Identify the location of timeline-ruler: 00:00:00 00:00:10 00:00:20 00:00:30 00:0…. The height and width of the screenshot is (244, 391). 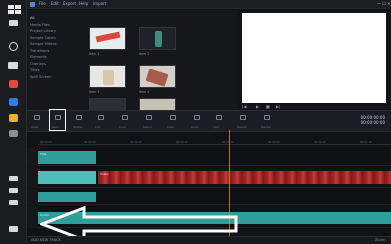
(214, 143).